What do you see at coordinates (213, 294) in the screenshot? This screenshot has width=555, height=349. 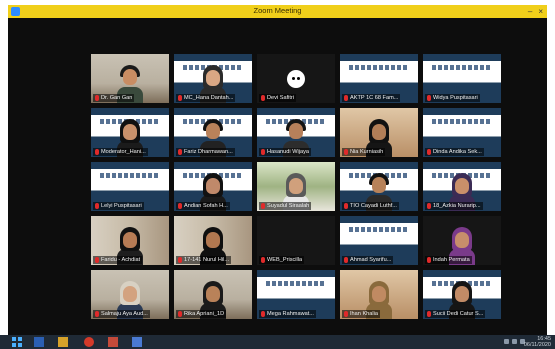 I see `participant-tile: Rika Apriani_1D` at bounding box center [213, 294].